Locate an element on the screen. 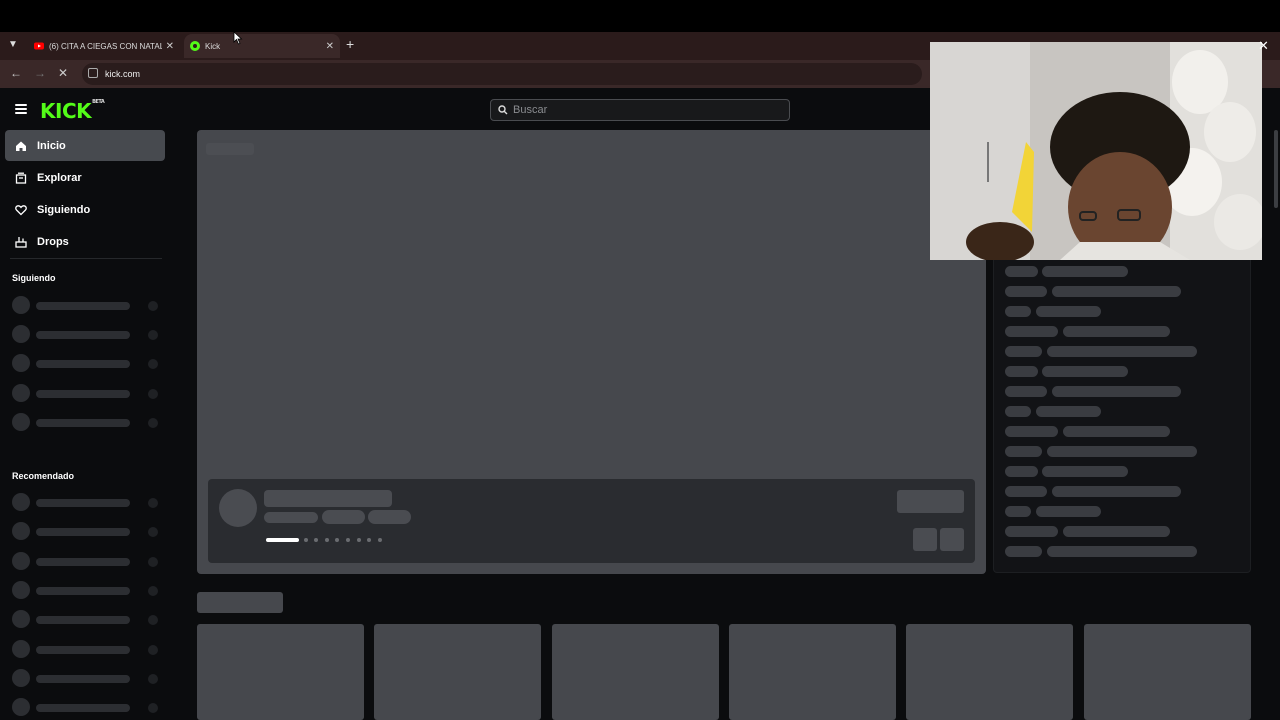 The width and height of the screenshot is (1280, 720). youtube-icon is located at coordinates (39, 46).